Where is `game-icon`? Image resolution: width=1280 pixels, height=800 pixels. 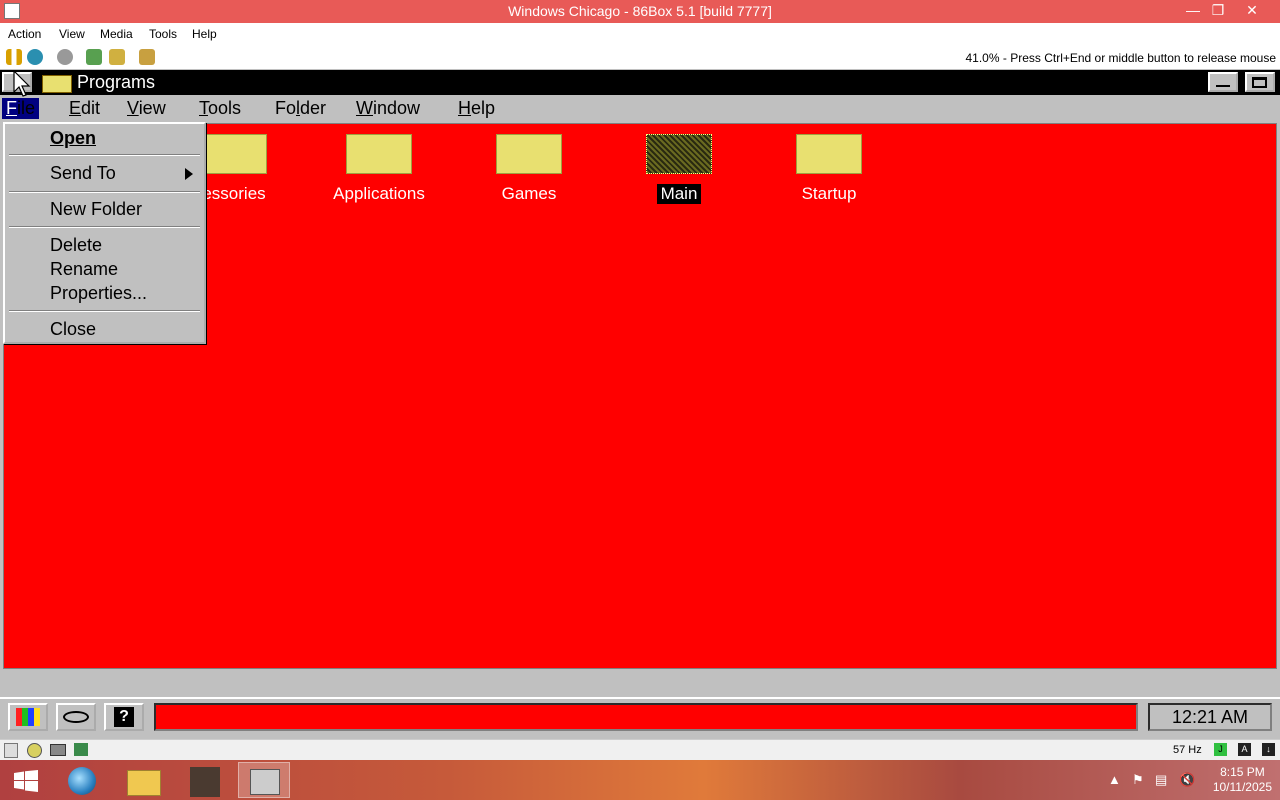 game-icon is located at coordinates (205, 782).